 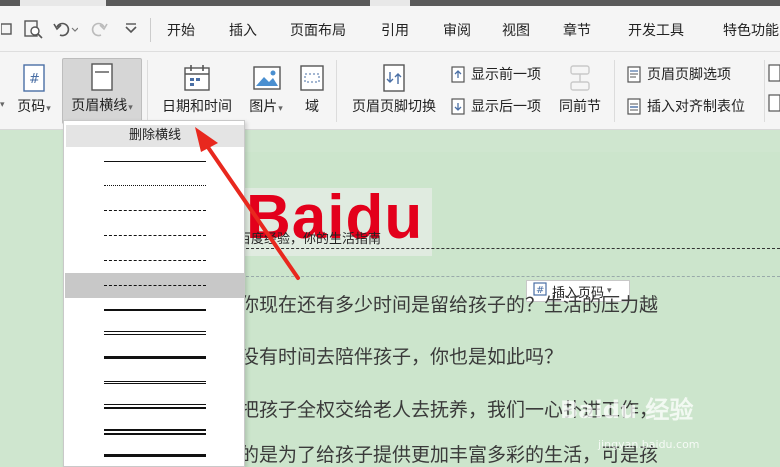 What do you see at coordinates (577, 30) in the screenshot?
I see `menu-chapter: 章节` at bounding box center [577, 30].